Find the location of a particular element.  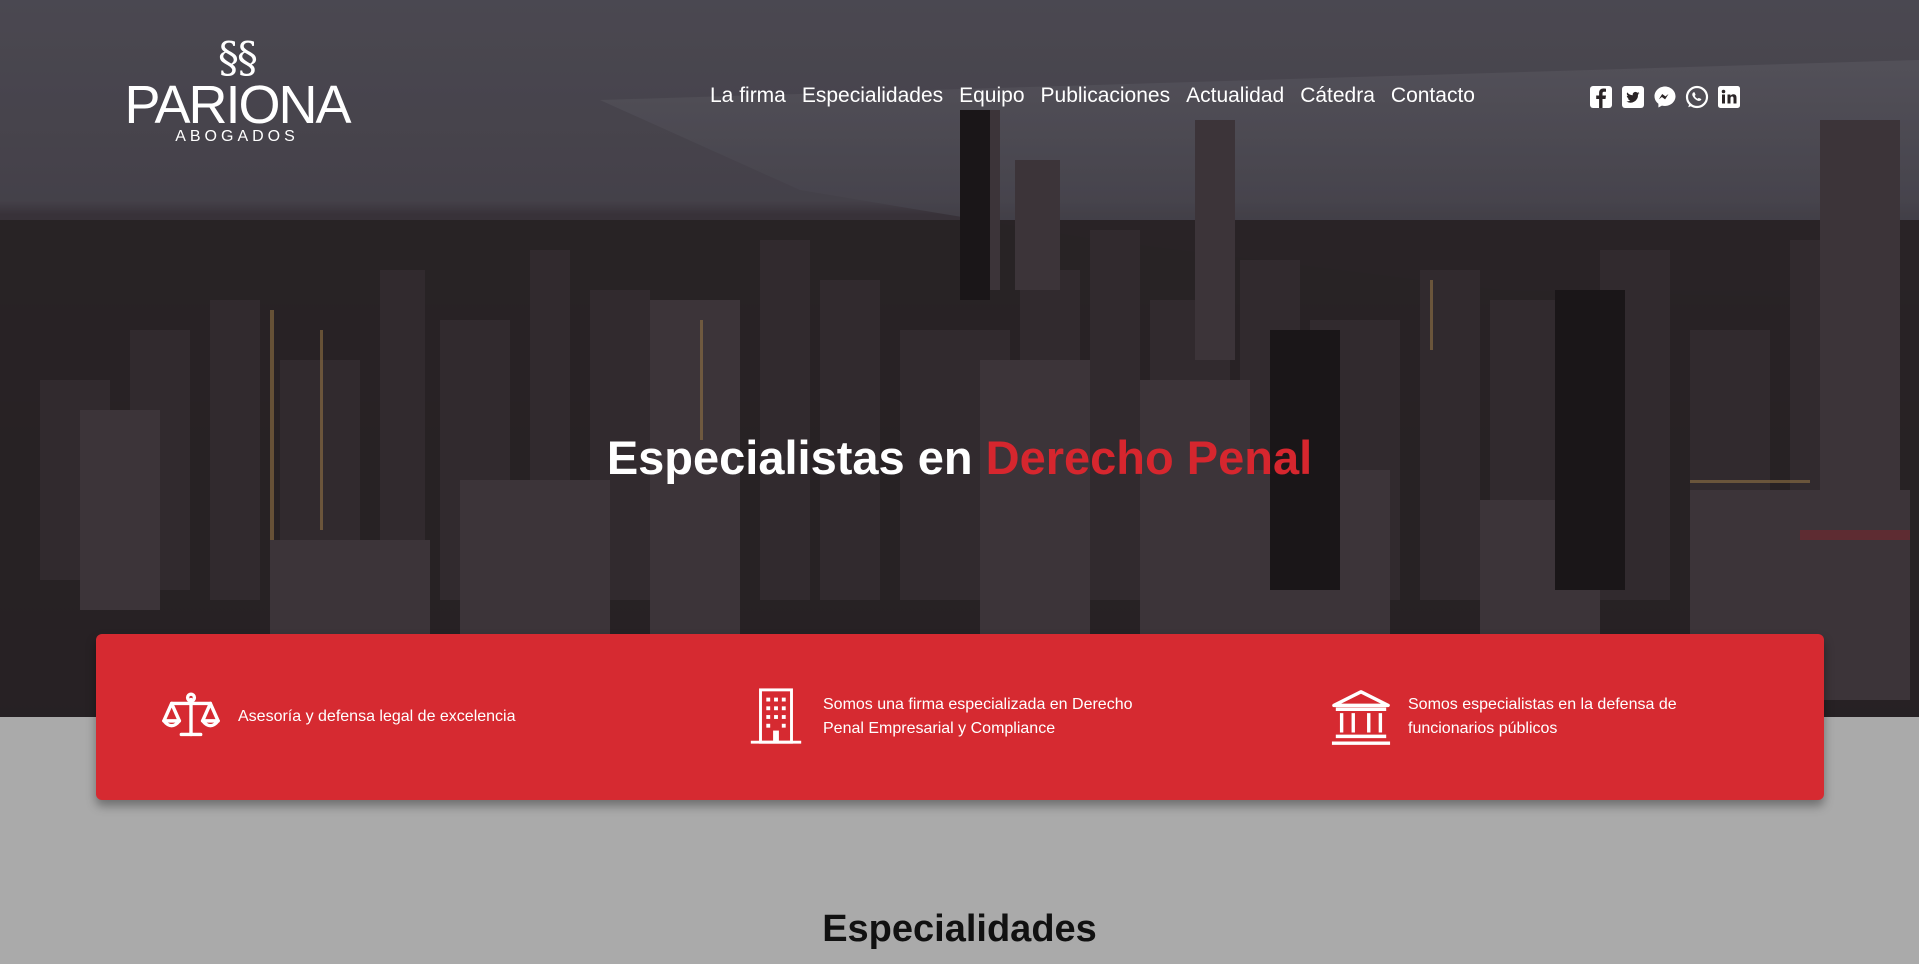

scales-icon is located at coordinates (191, 714).